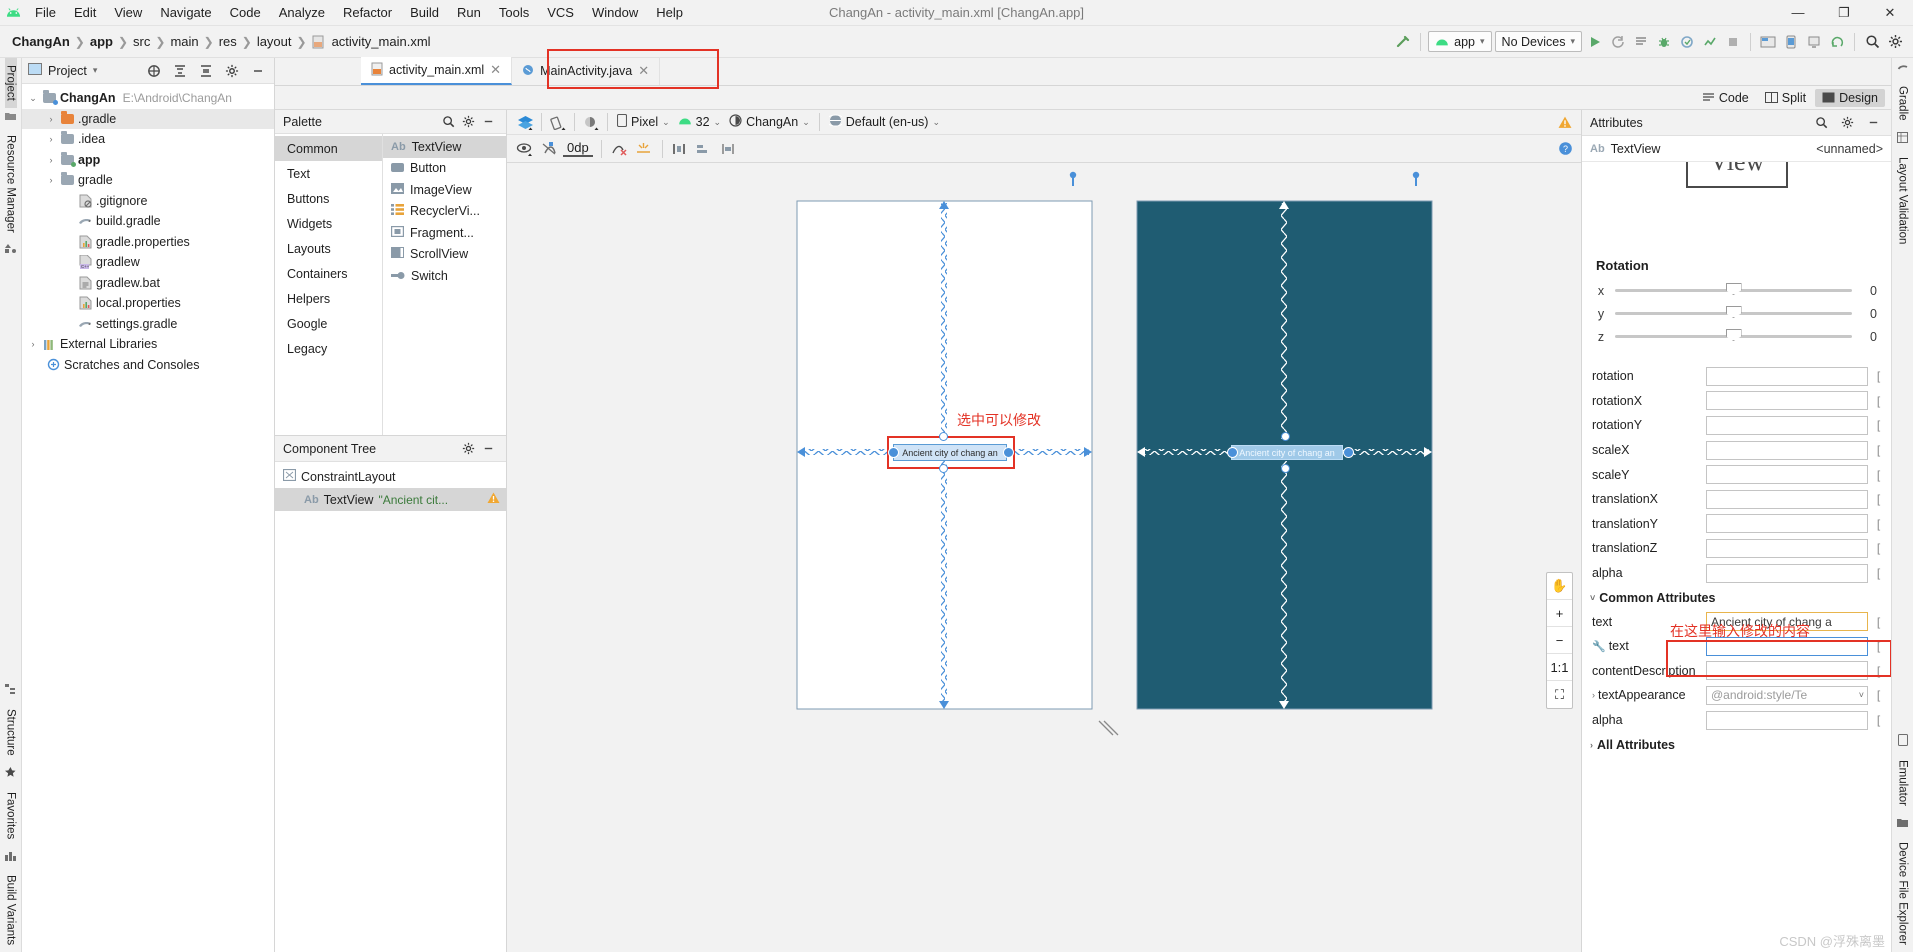 Image resolution: width=1913 pixels, height=952 pixels. What do you see at coordinates (1785, 98) in the screenshot?
I see `mode-split: Split` at bounding box center [1785, 98].